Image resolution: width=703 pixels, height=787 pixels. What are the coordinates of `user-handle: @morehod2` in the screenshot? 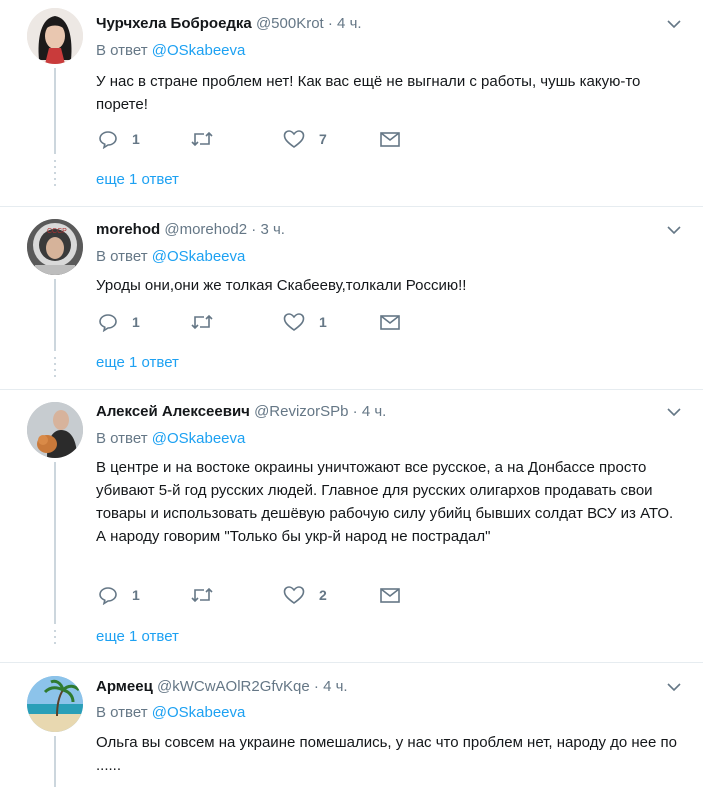 It's located at (205, 229).